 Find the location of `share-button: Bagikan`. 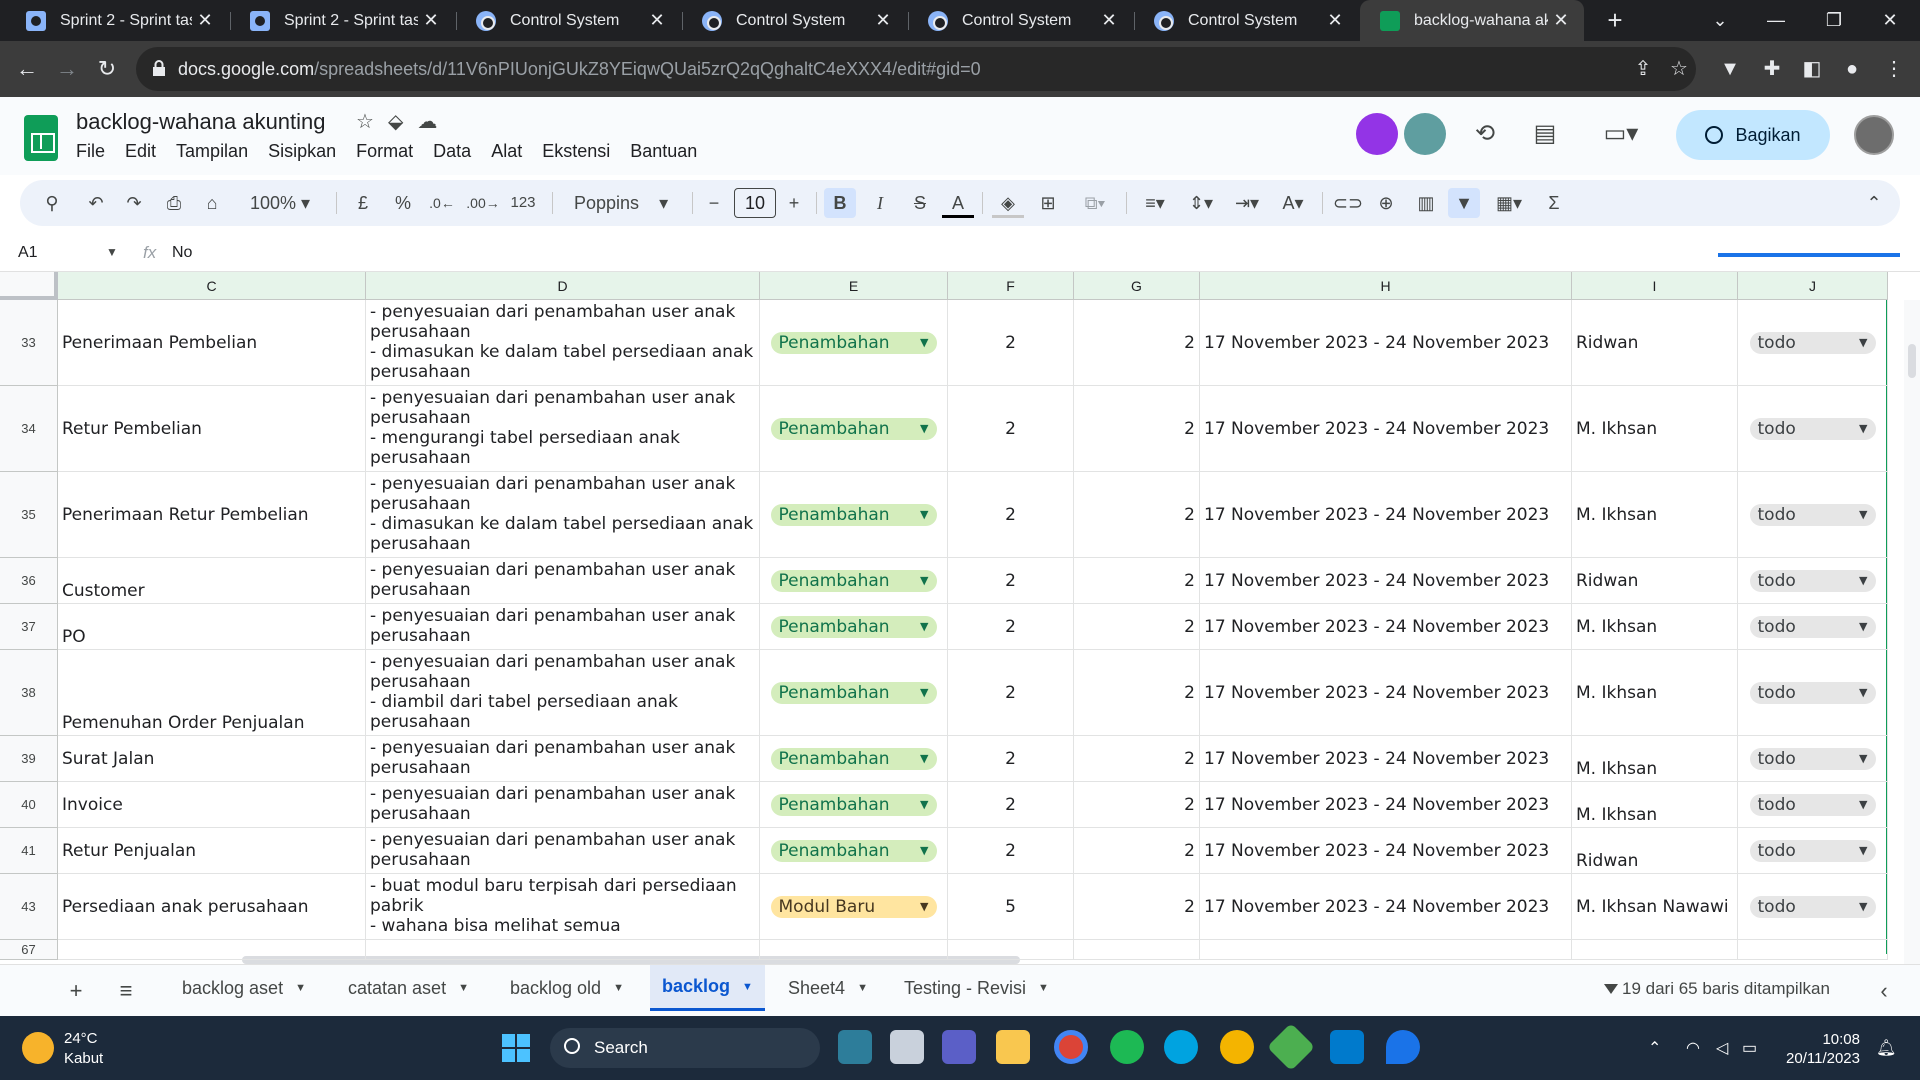

share-button: Bagikan is located at coordinates (1753, 135).